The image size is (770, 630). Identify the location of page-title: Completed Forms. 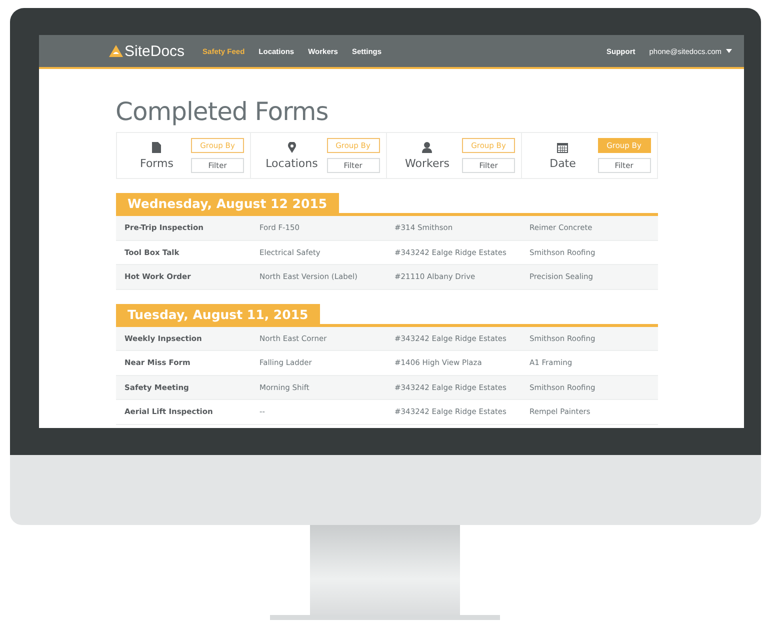
(223, 111).